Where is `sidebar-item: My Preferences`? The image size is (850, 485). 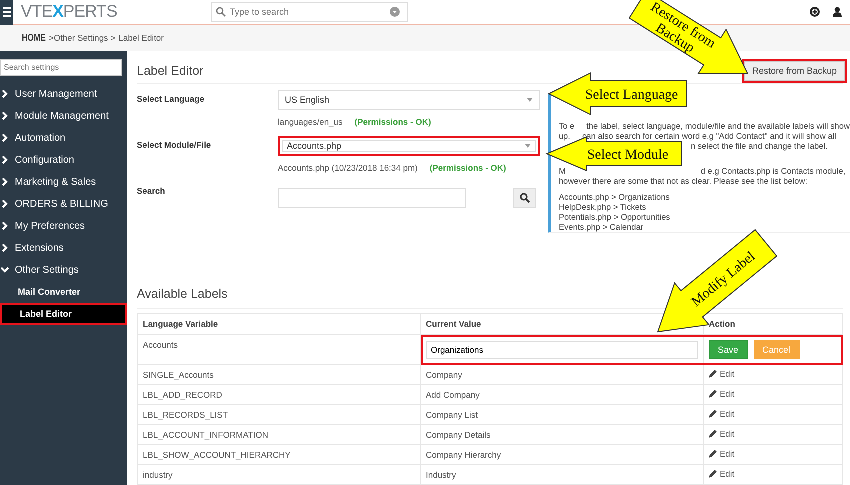
sidebar-item: My Preferences is located at coordinates (63, 226).